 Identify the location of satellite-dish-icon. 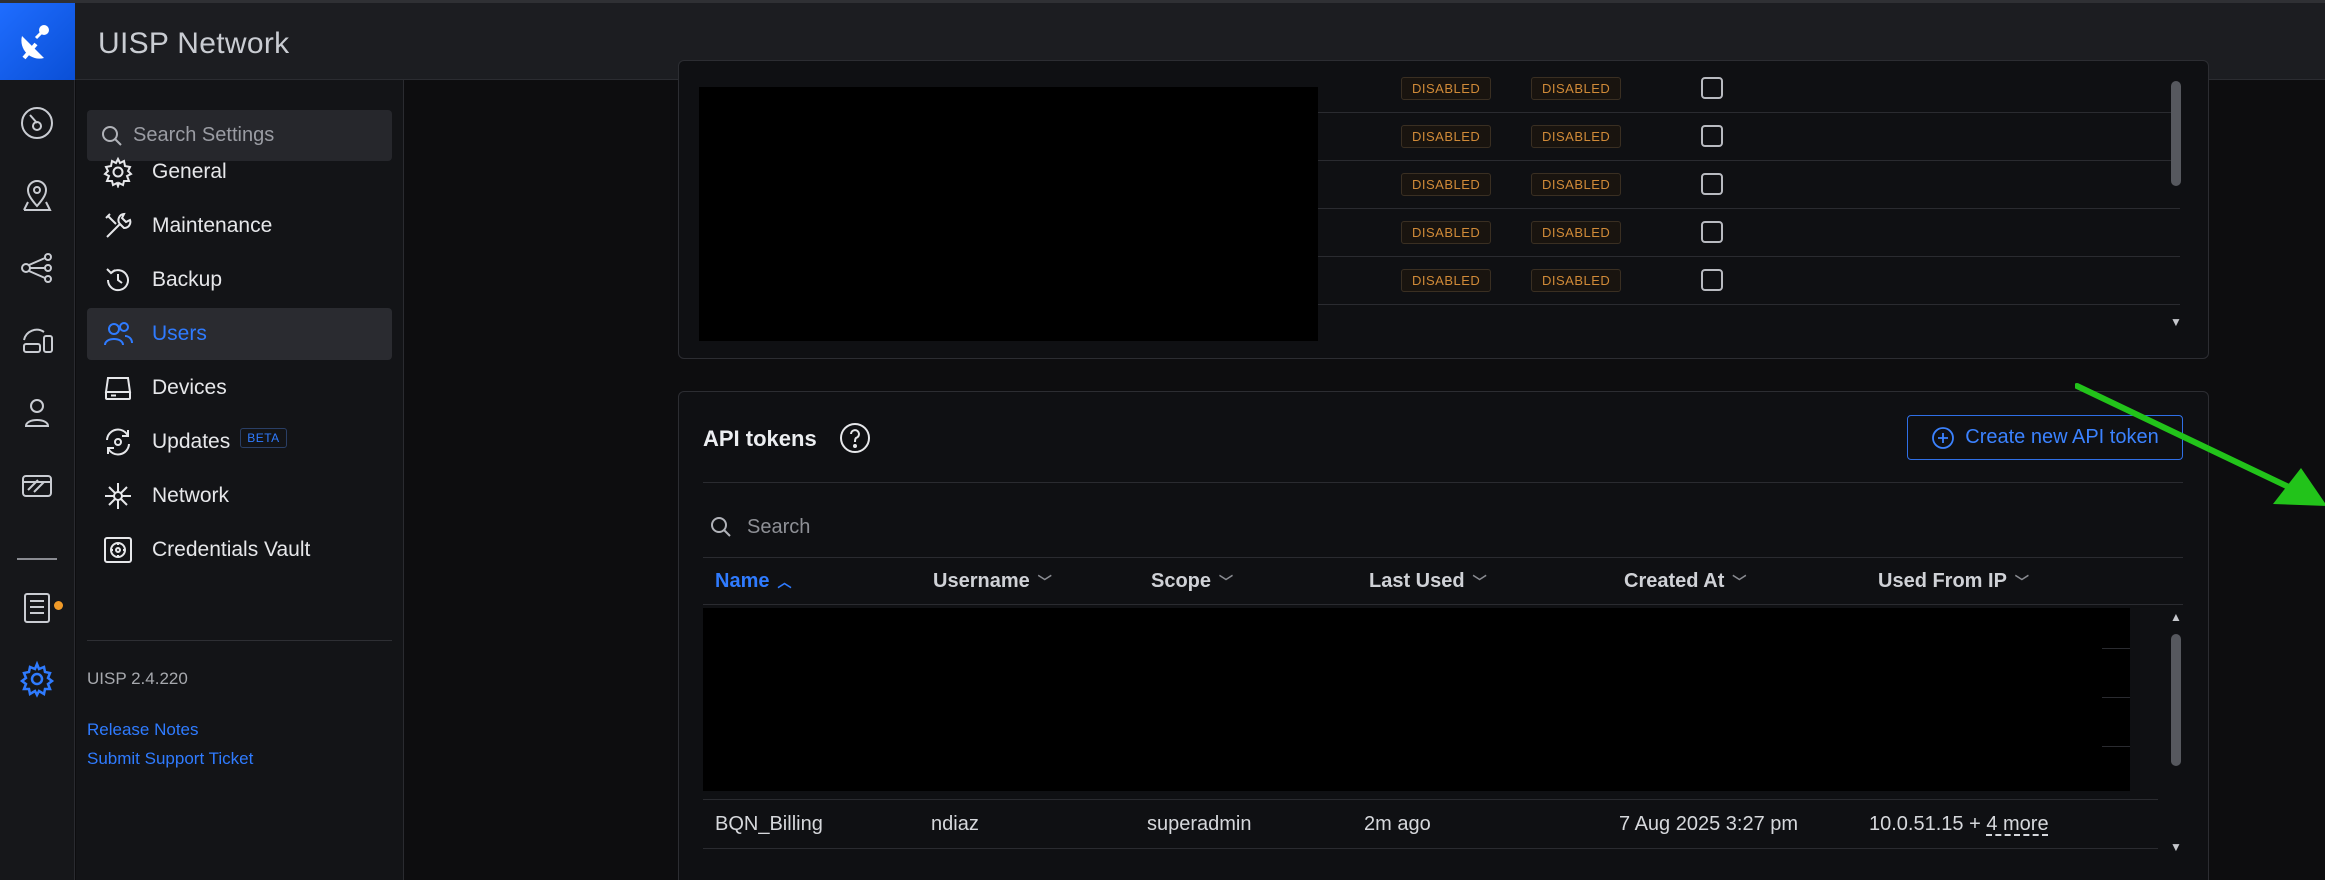
(34, 41).